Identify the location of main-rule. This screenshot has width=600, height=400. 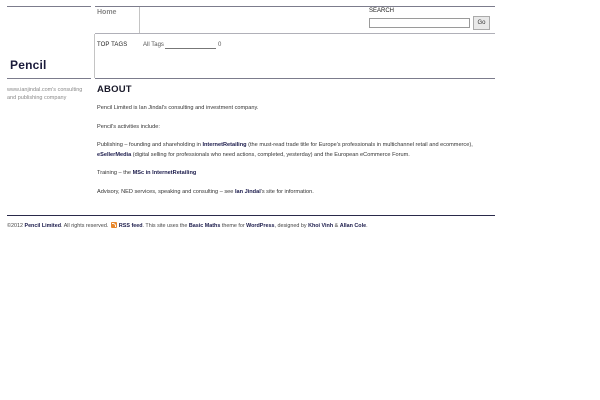
(295, 78).